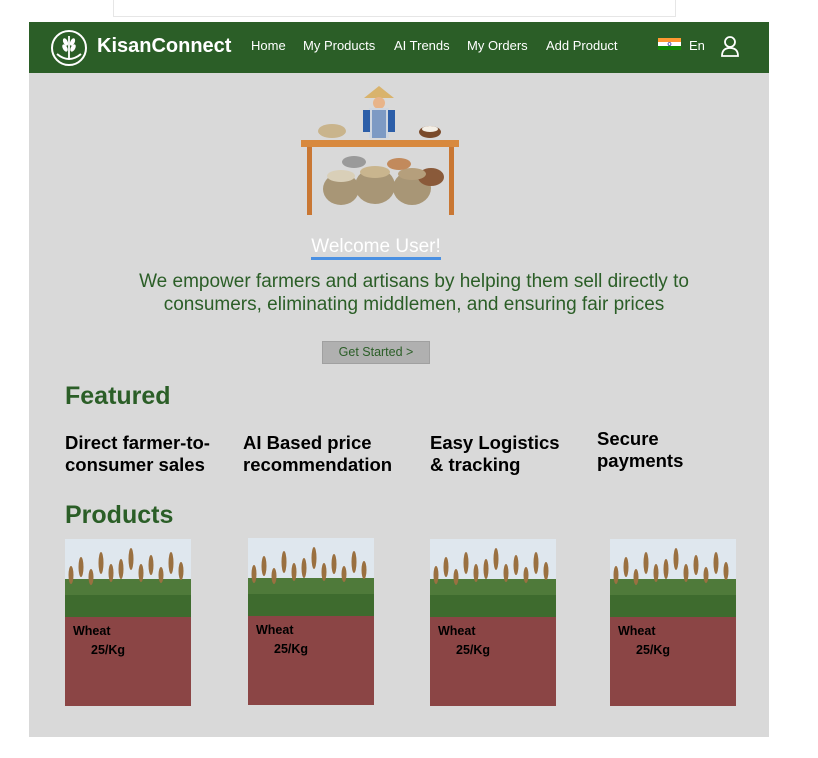 Image resolution: width=818 pixels, height=758 pixels. What do you see at coordinates (475, 464) in the screenshot?
I see `feature-line: & tracking` at bounding box center [475, 464].